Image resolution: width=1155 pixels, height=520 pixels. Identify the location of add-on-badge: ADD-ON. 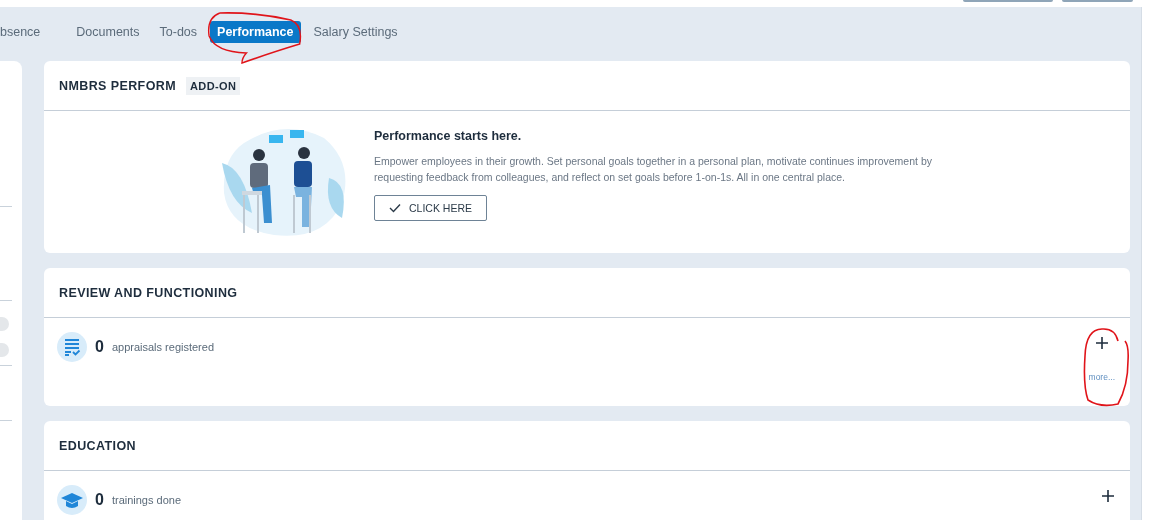
(213, 85).